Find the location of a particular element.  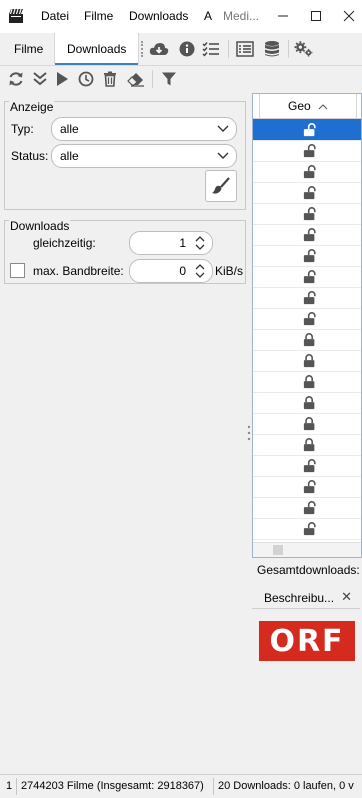

main-tabbar: Filme Downloads is located at coordinates (181, 49).